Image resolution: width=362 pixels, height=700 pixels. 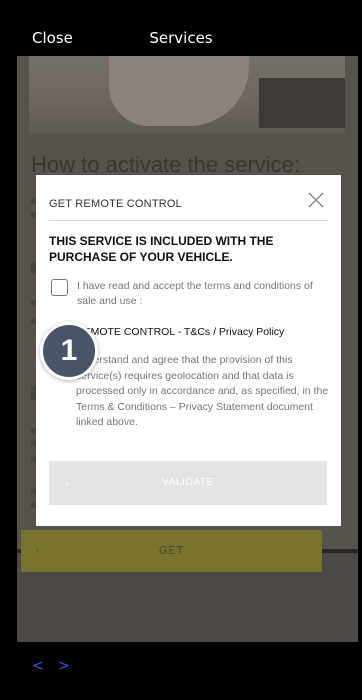 I want to click on modal-divider, so click(x=188, y=220).